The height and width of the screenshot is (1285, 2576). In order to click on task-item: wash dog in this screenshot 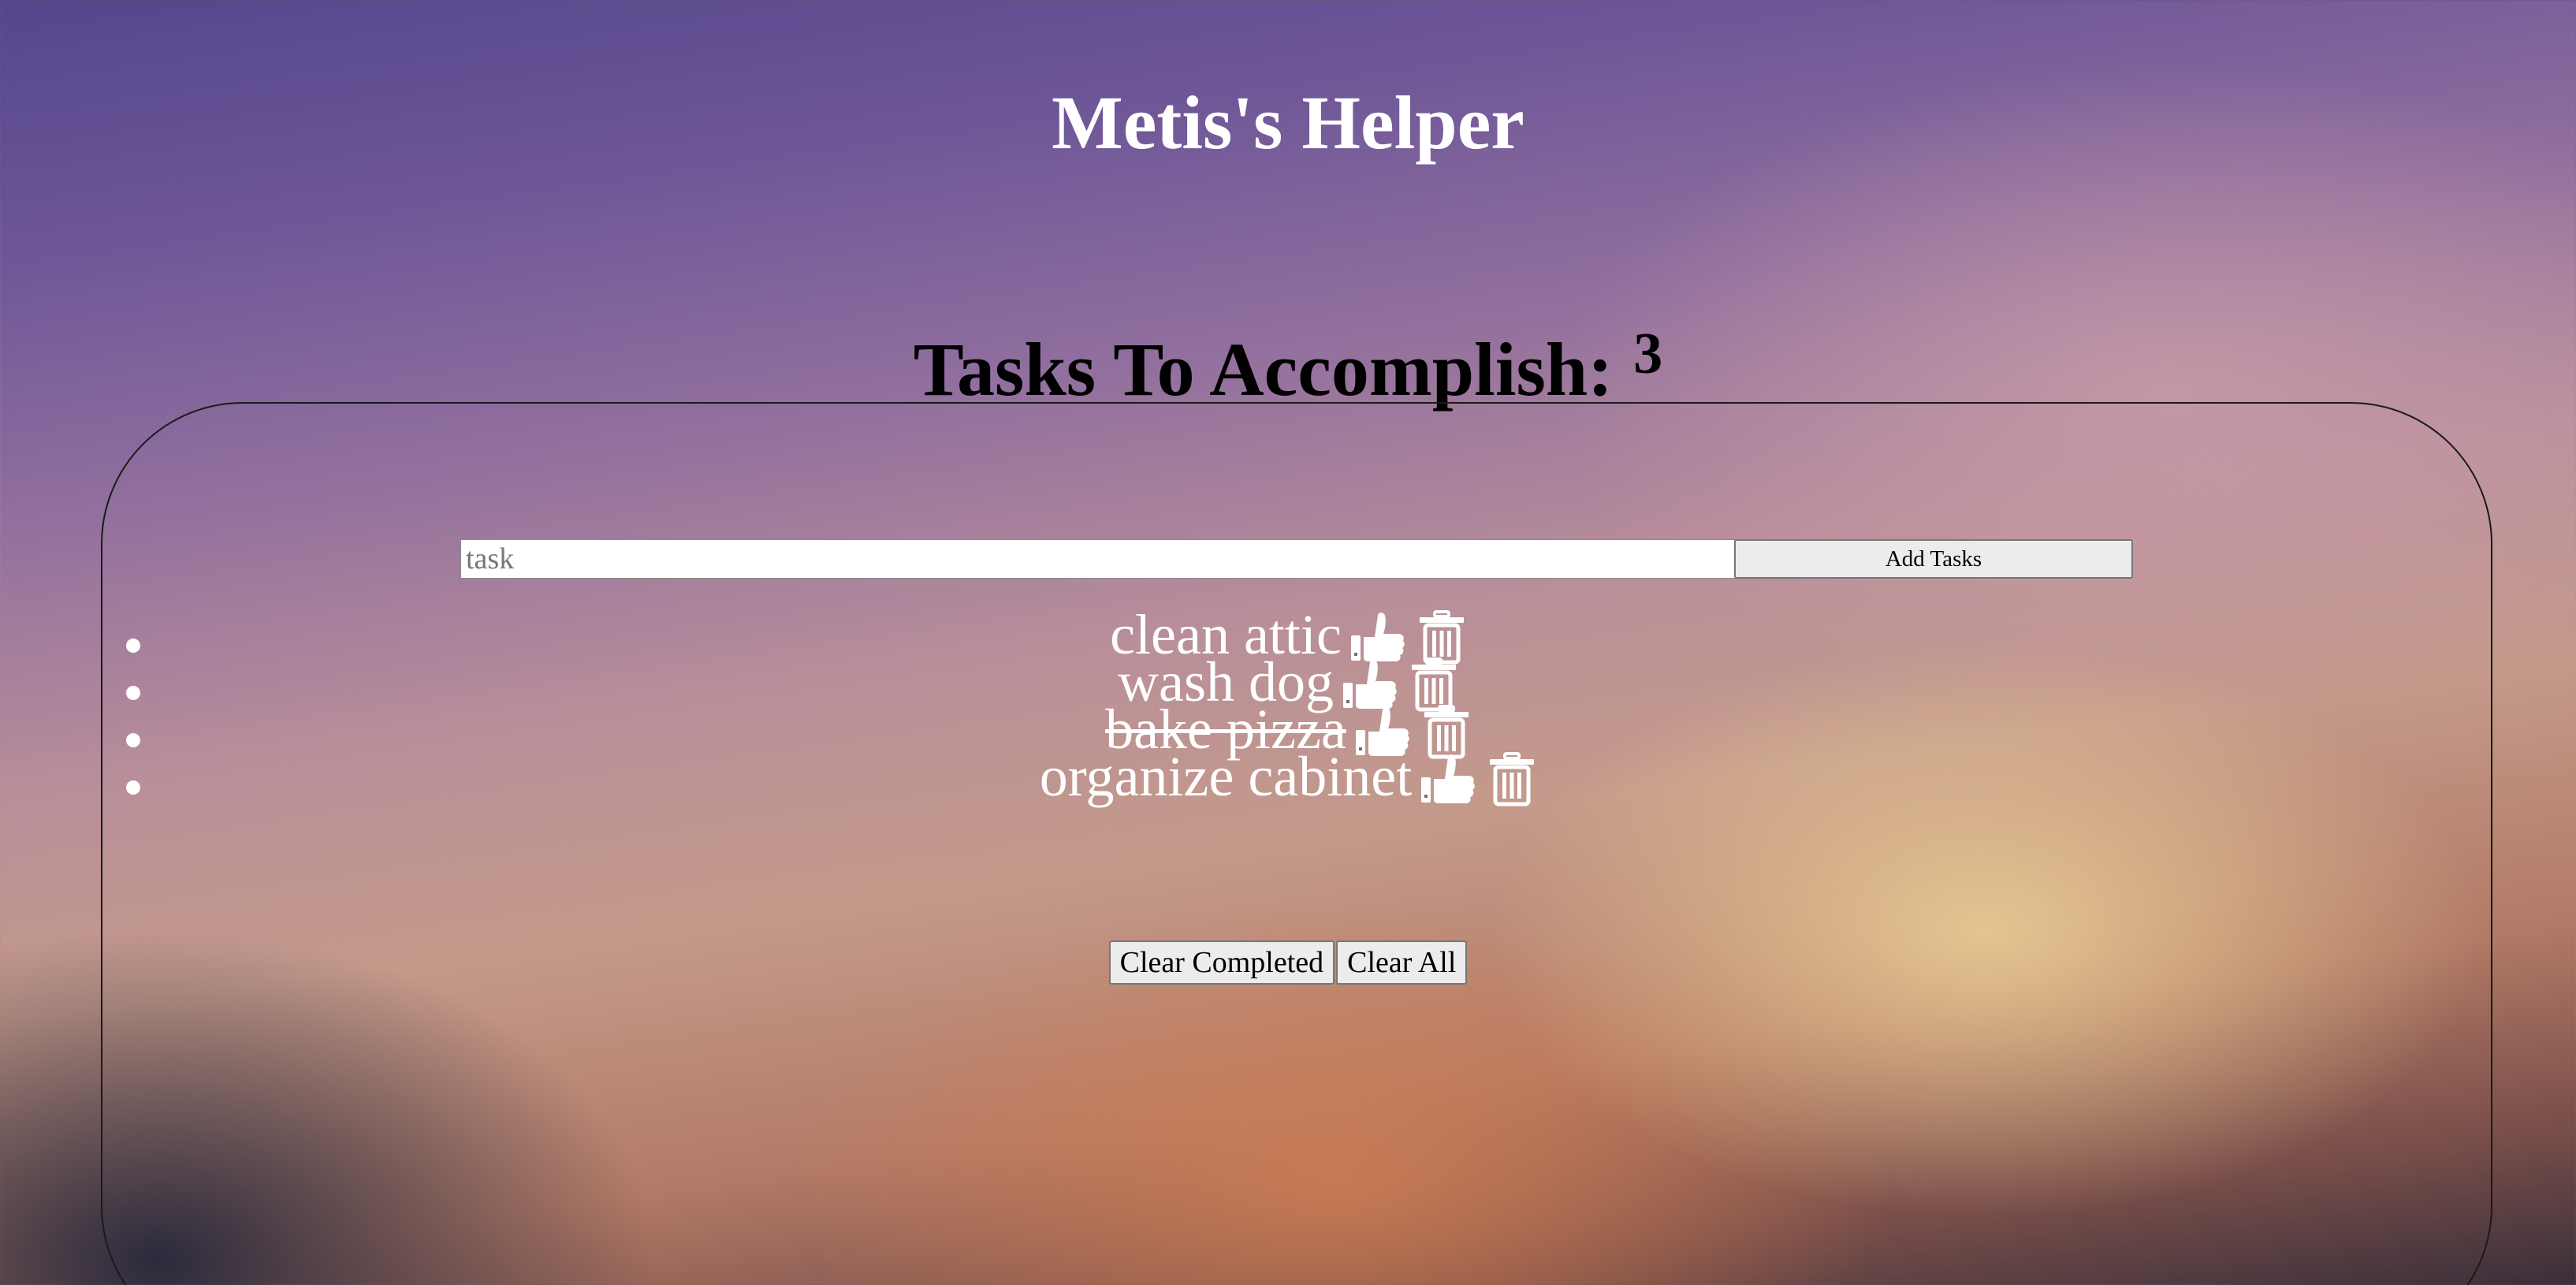, I will do `click(1288, 683)`.